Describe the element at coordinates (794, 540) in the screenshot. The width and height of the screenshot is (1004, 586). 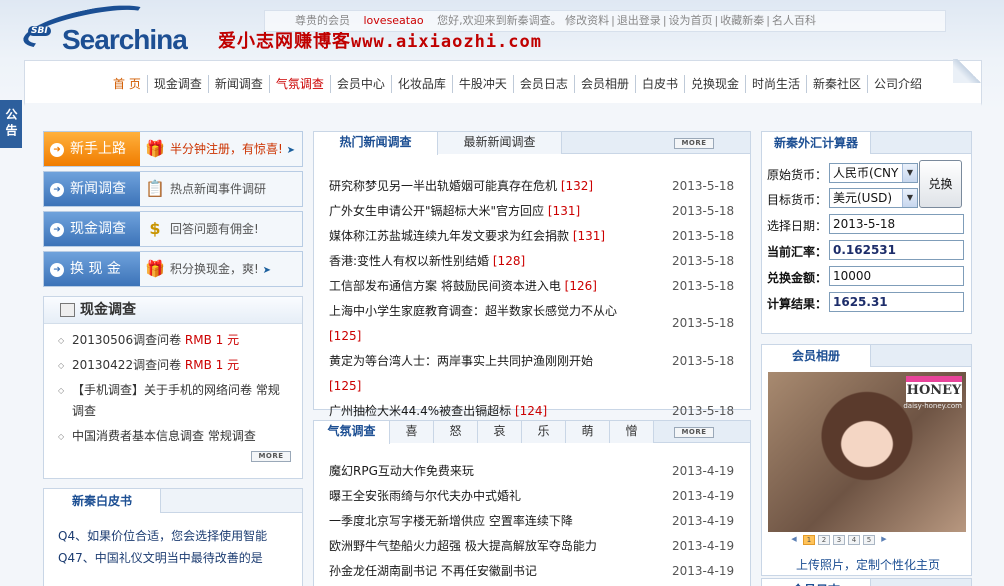
I see `pager-prev-icon: ◀` at that location.